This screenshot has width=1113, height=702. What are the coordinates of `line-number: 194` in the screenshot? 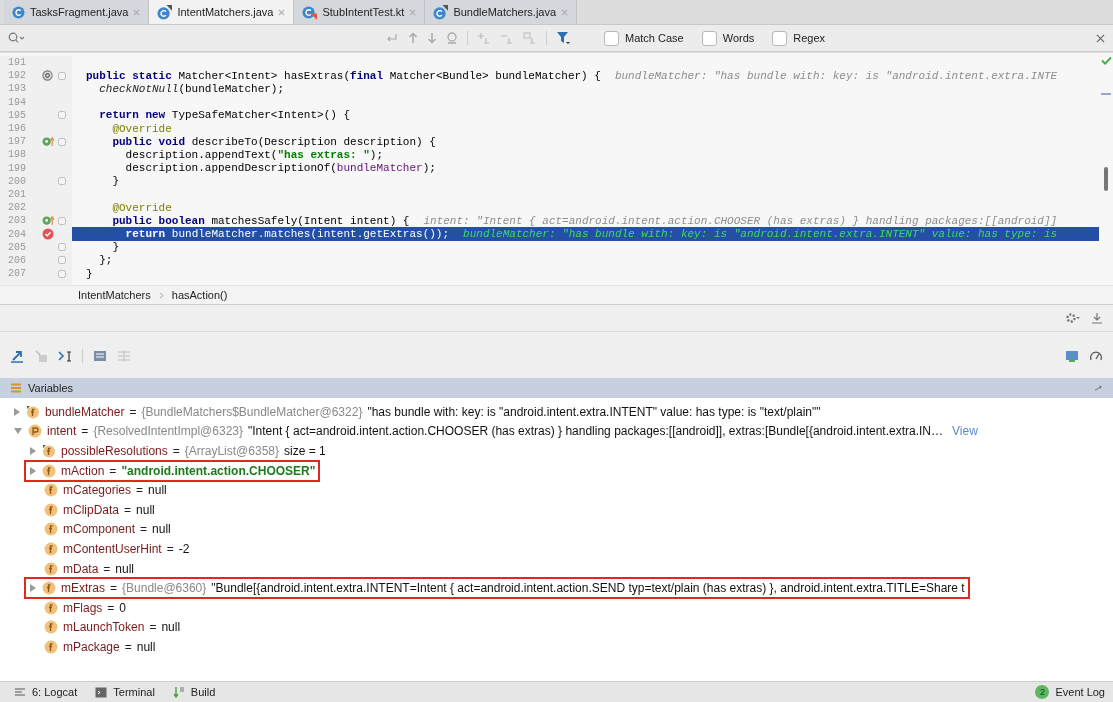 It's located at (17, 102).